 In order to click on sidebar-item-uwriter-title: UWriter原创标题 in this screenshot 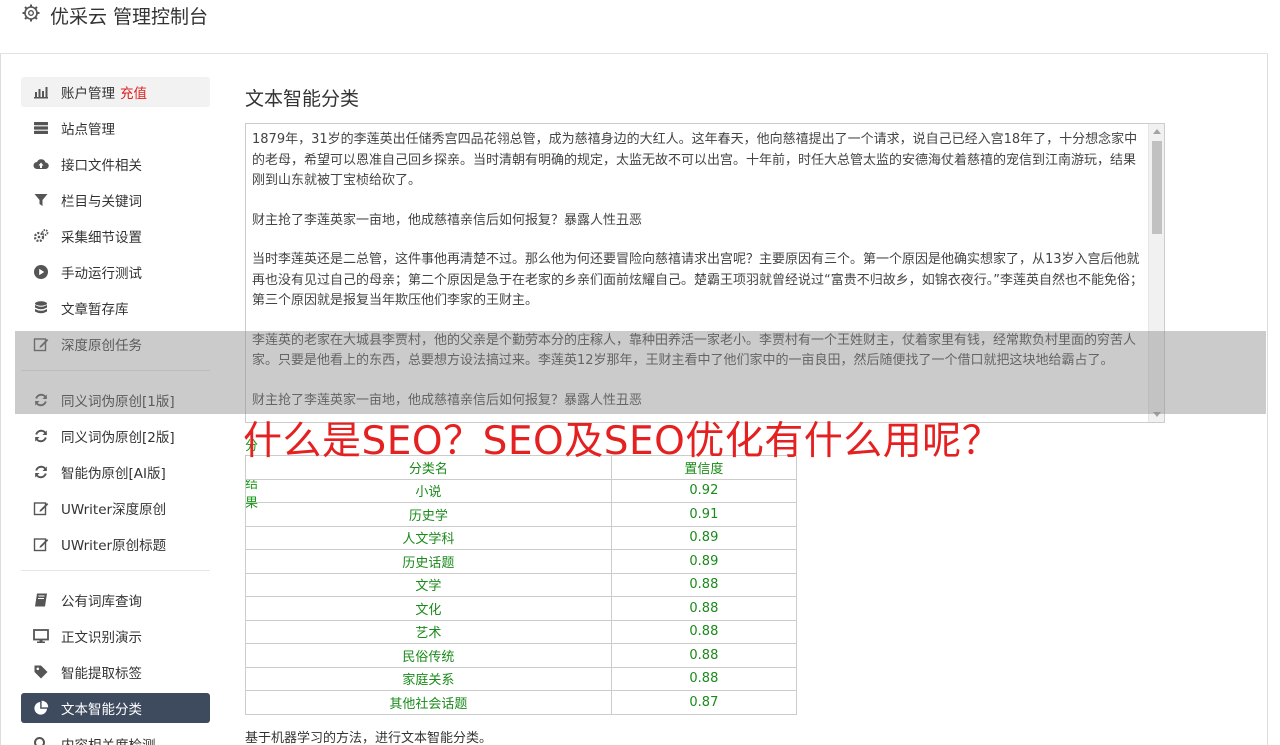, I will do `click(115, 544)`.